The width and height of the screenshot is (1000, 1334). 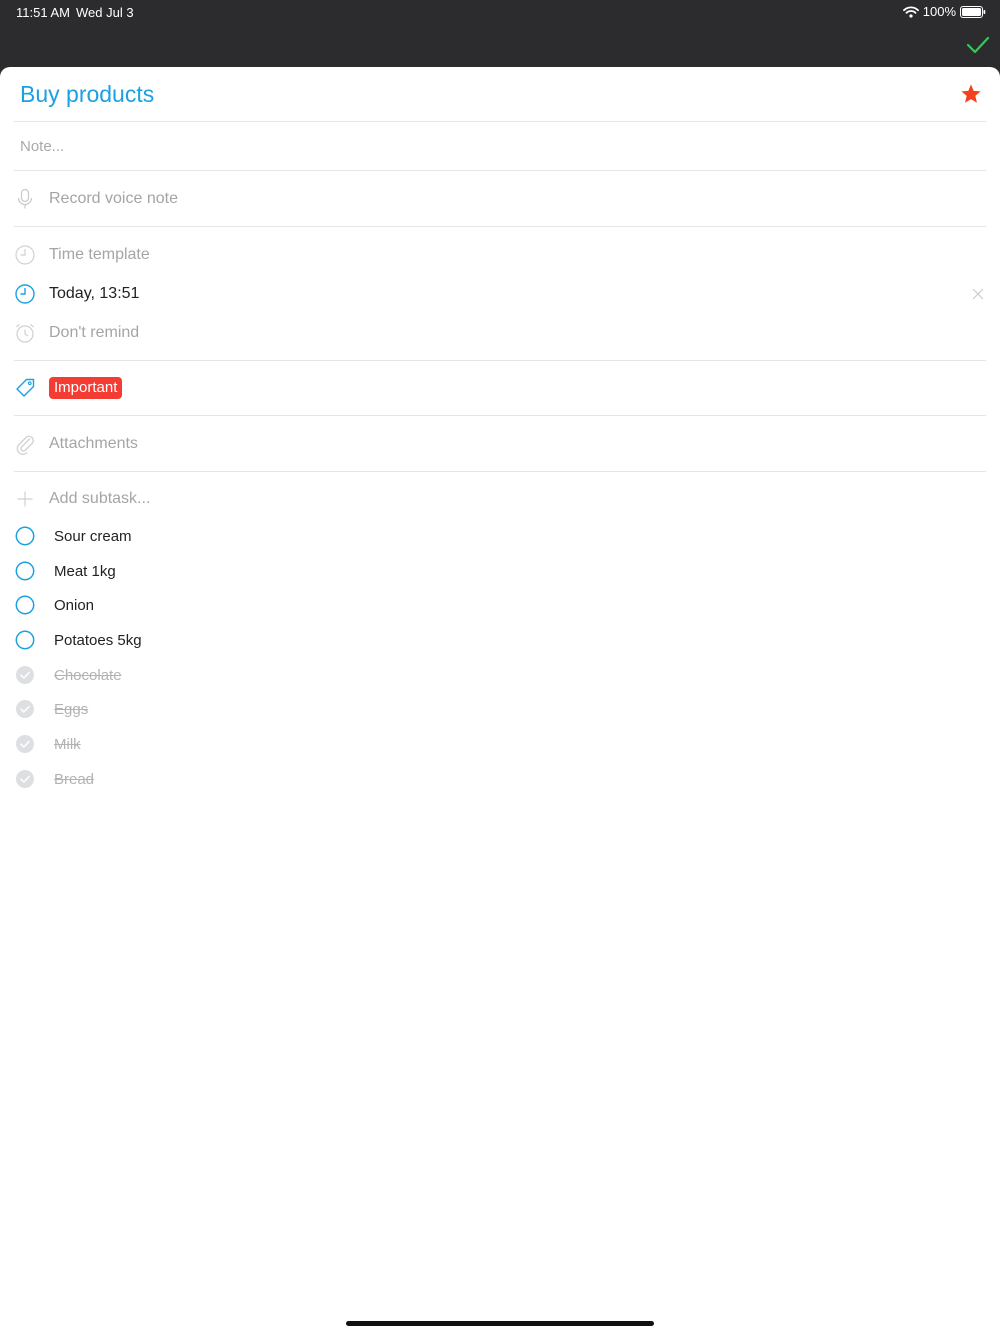 I want to click on subtask-item-completed: Milk, so click(x=47, y=744).